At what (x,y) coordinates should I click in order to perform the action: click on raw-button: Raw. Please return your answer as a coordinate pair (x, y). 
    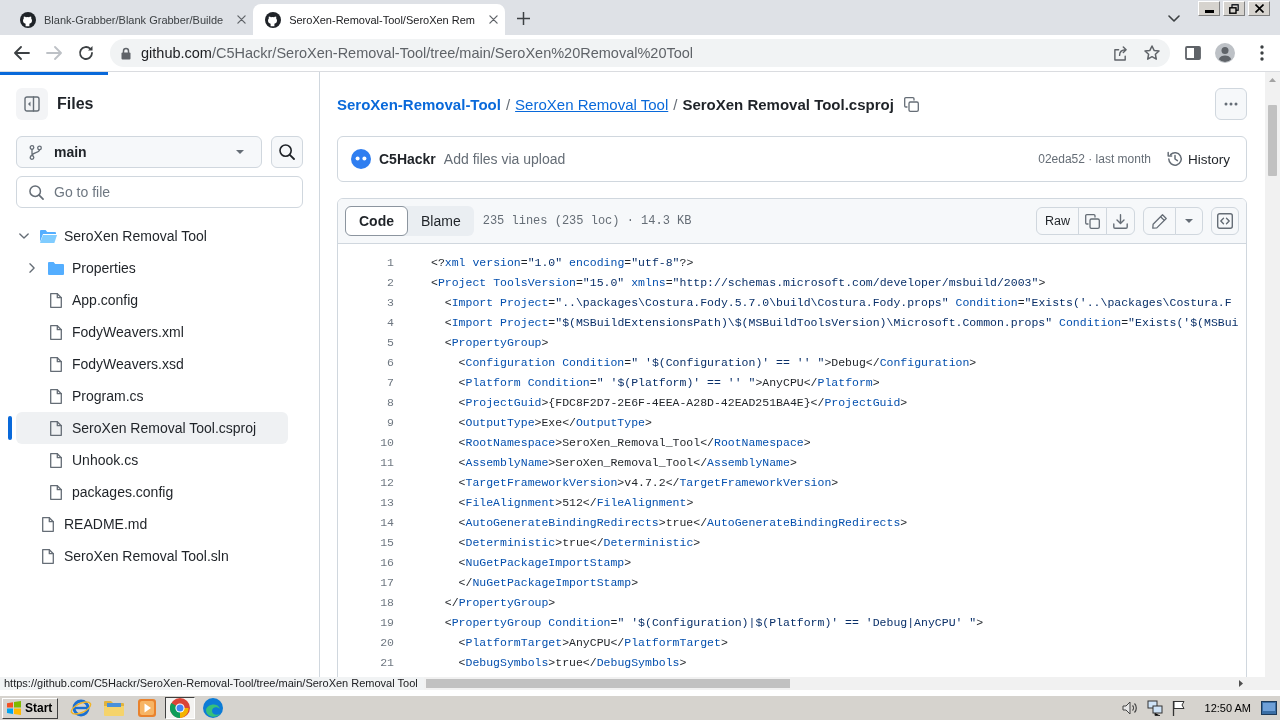
    Looking at the image, I should click on (1057, 221).